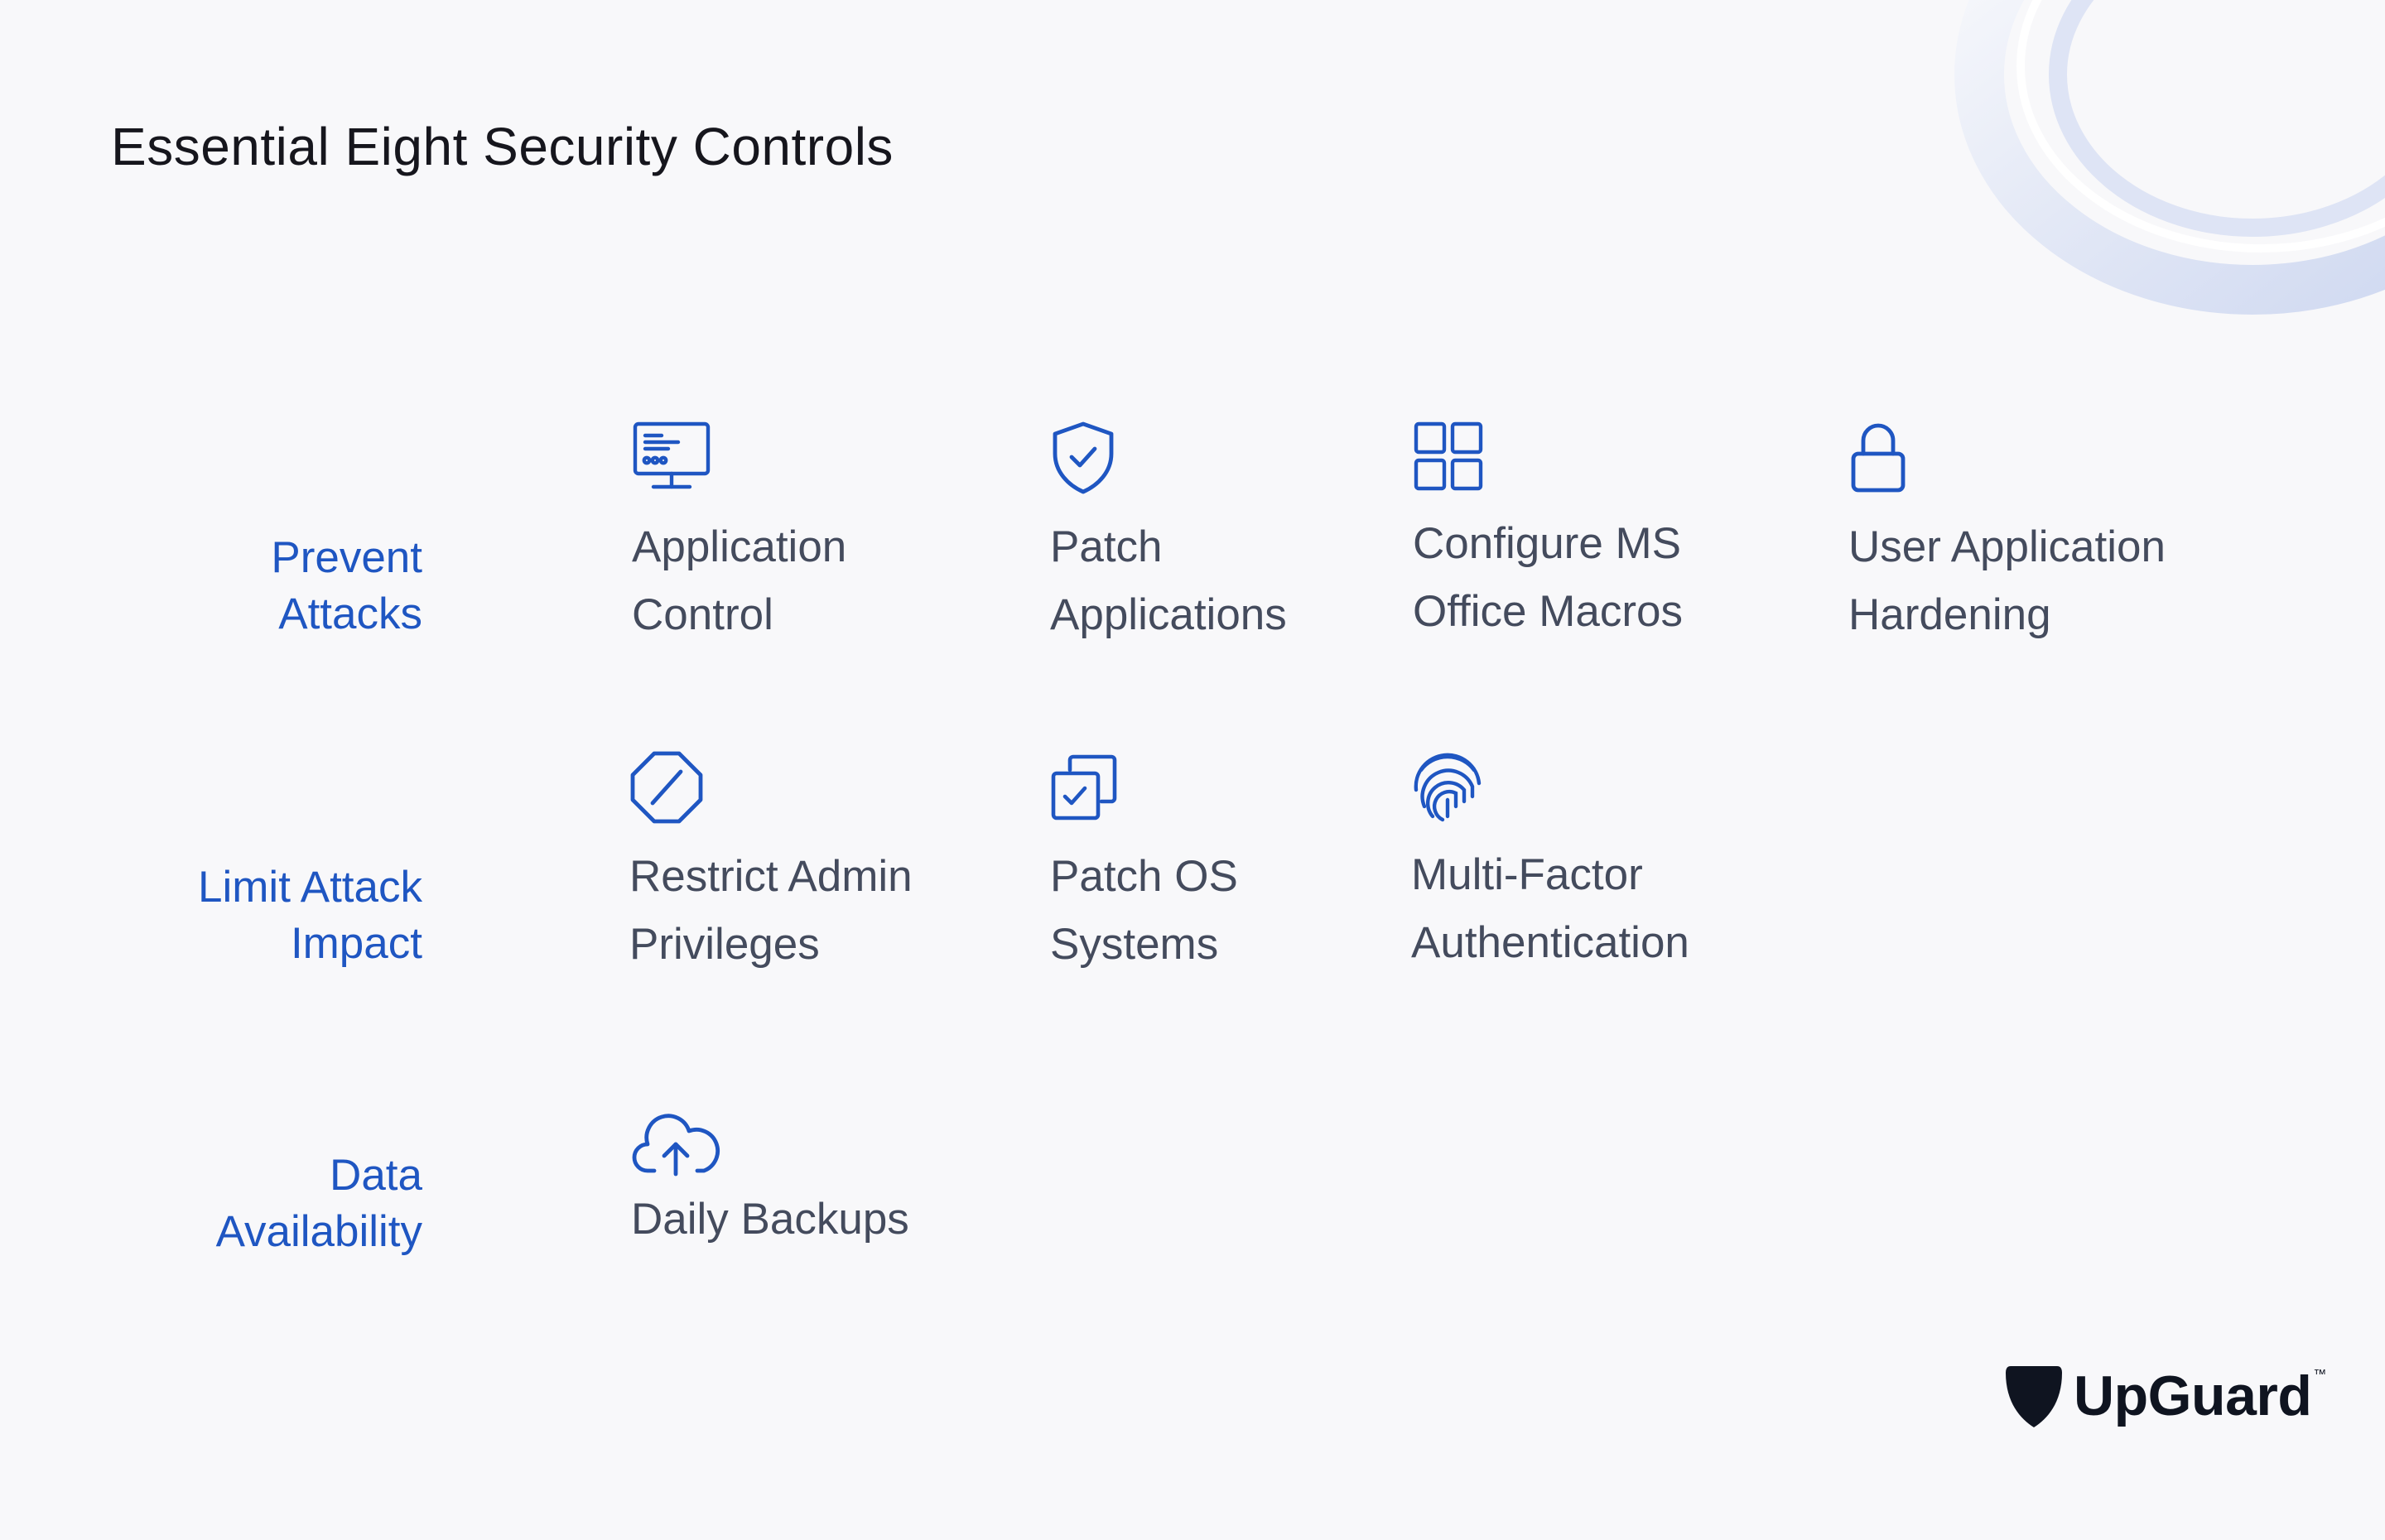 The width and height of the screenshot is (2385, 1540). I want to click on control-patch-applications: Patch Applications, so click(1228, 535).